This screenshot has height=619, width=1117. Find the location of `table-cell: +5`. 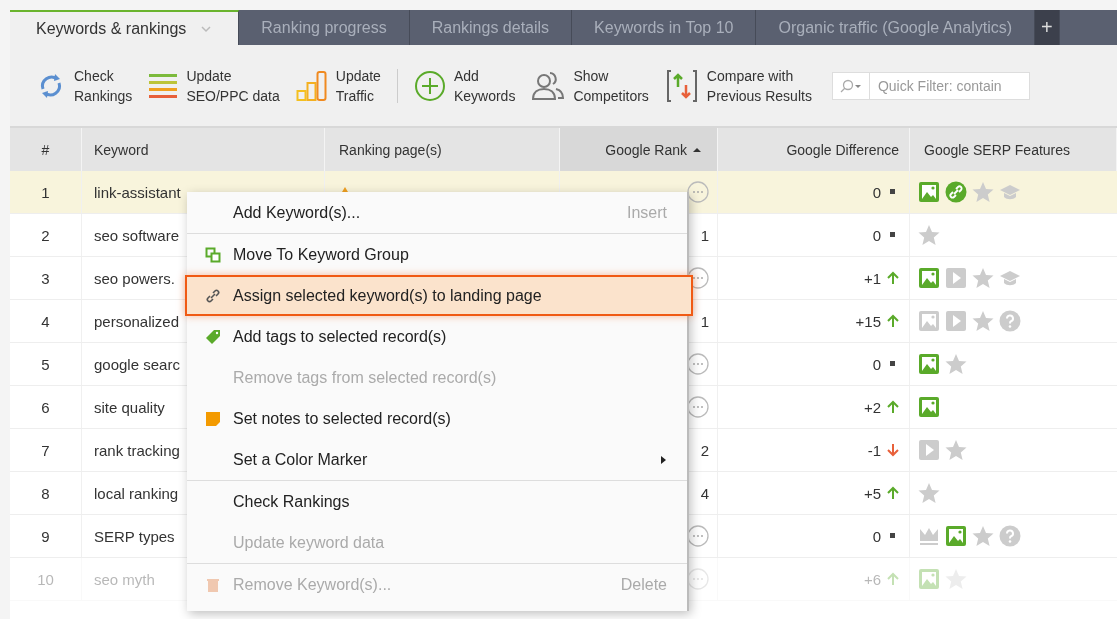

table-cell: +5 is located at coordinates (872, 493).